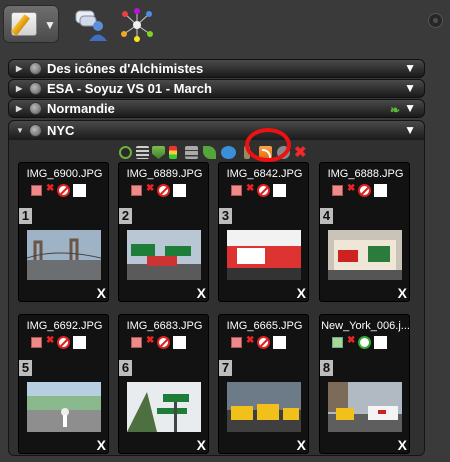 Image resolution: width=450 pixels, height=462 pixels. What do you see at coordinates (216, 130) in the screenshot?
I see `collection-bar-nyc: ▼ NYC ▼` at bounding box center [216, 130].